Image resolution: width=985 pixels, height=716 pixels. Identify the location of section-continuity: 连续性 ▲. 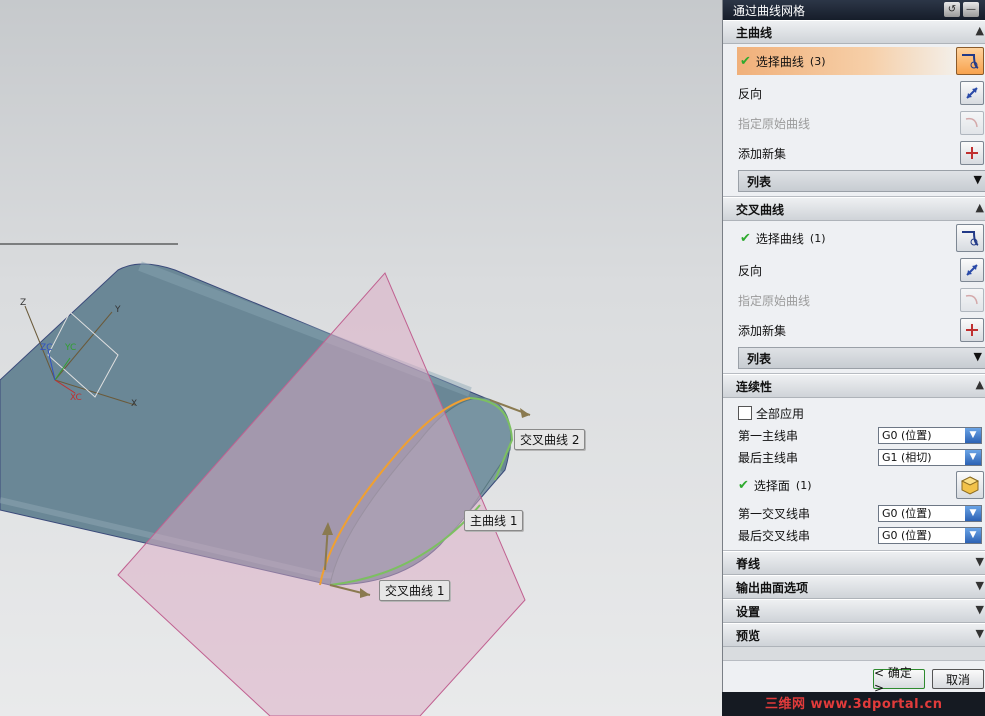
(854, 386).